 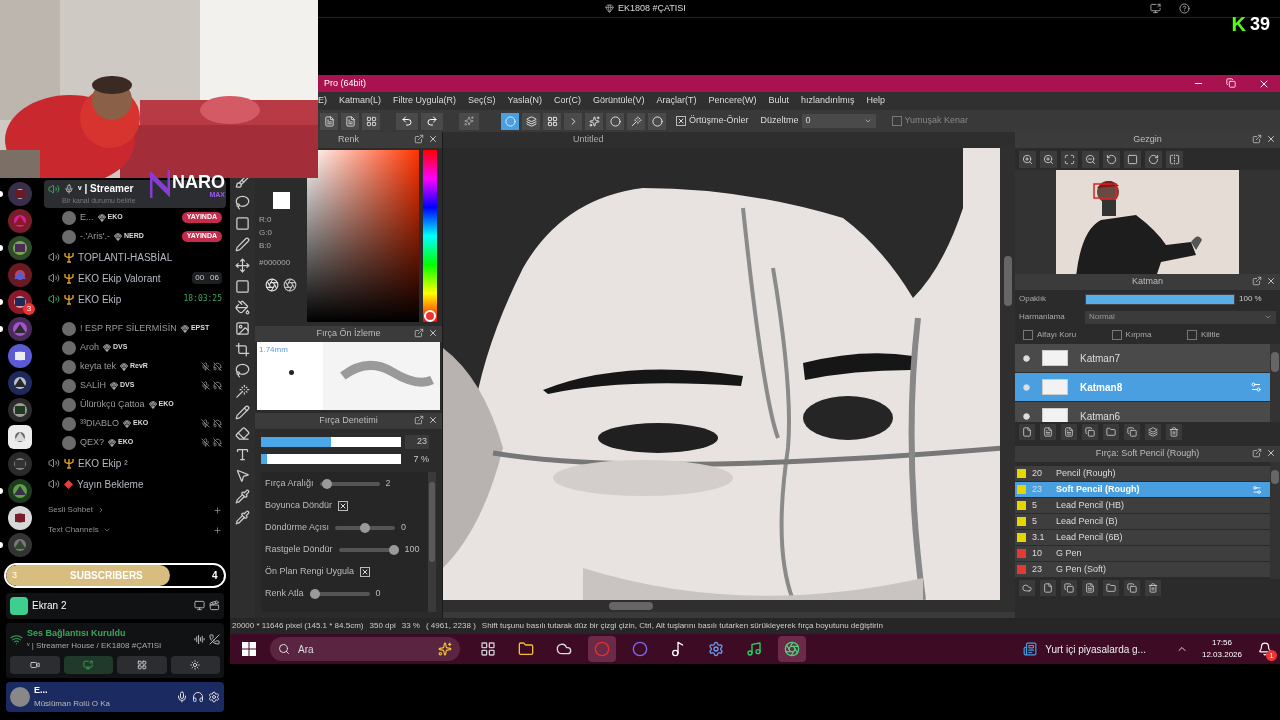 What do you see at coordinates (1221, 643) in the screenshot?
I see `clock-time: 17:56` at bounding box center [1221, 643].